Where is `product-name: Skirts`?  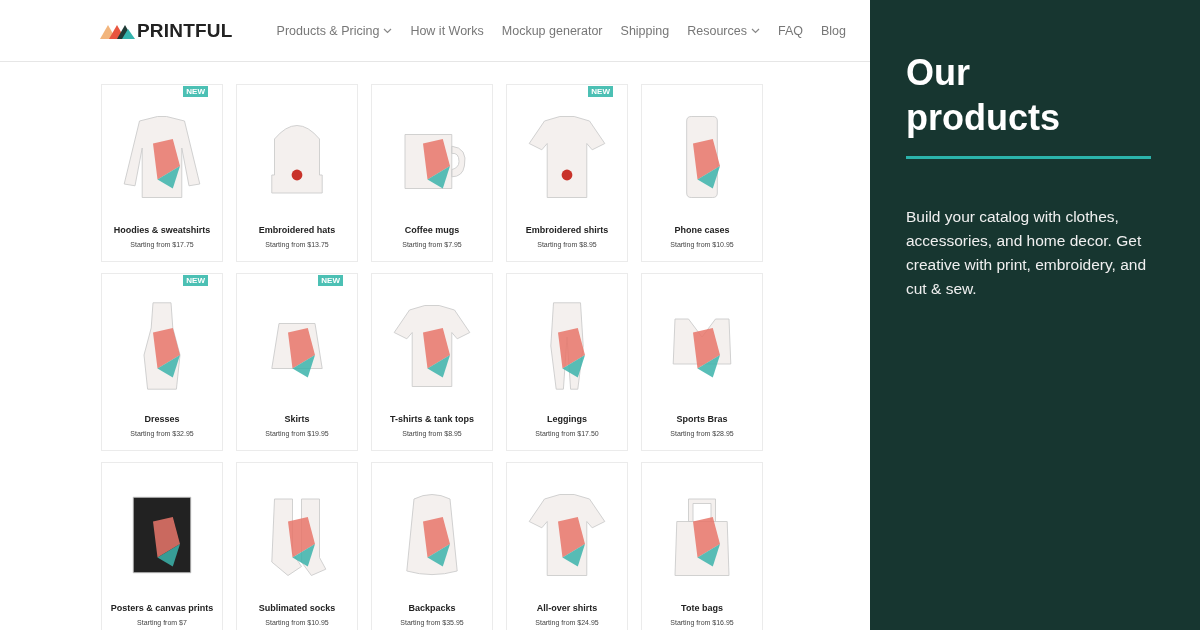 product-name: Skirts is located at coordinates (297, 419).